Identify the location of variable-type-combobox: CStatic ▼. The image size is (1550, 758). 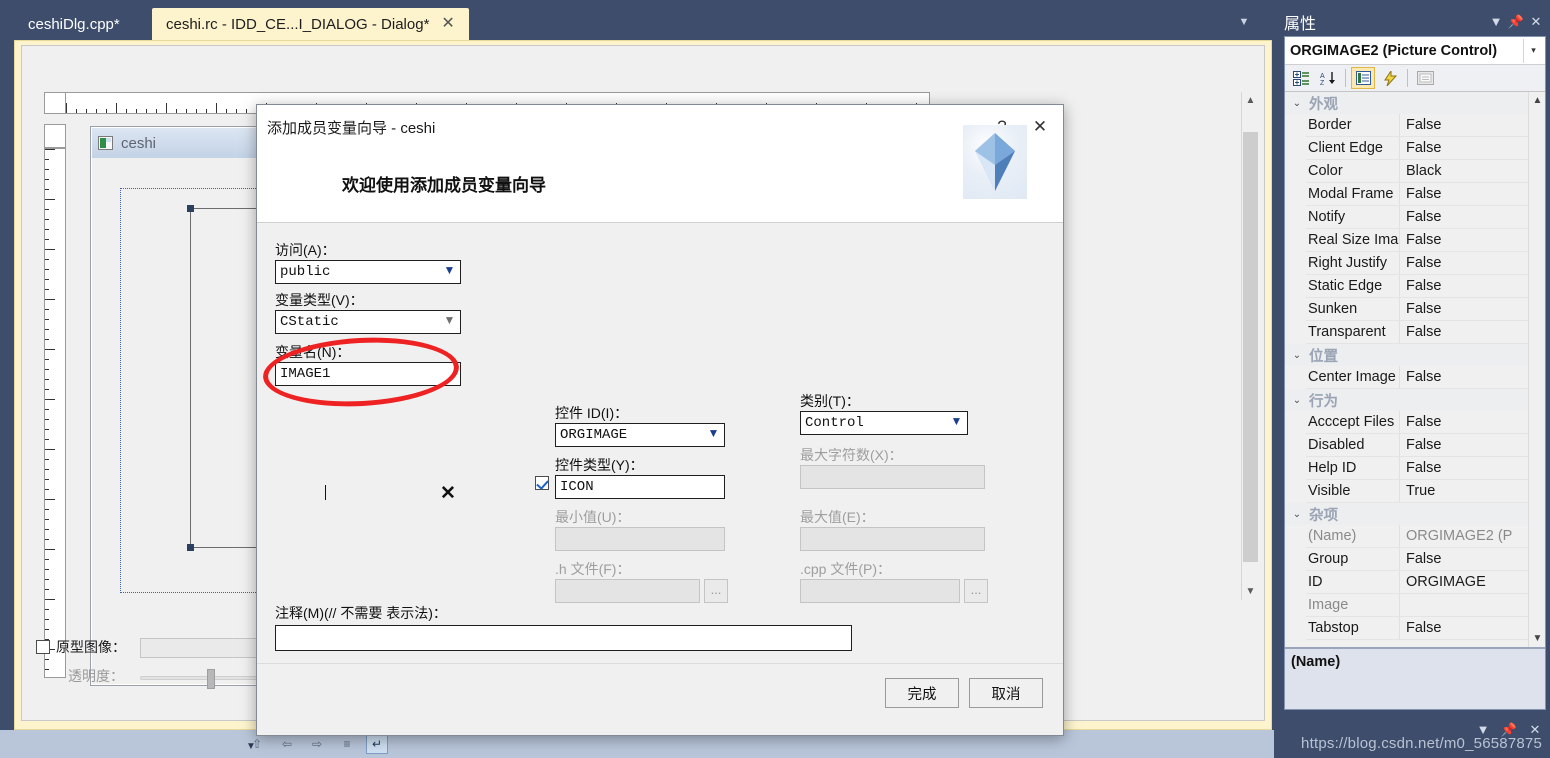
(368, 322).